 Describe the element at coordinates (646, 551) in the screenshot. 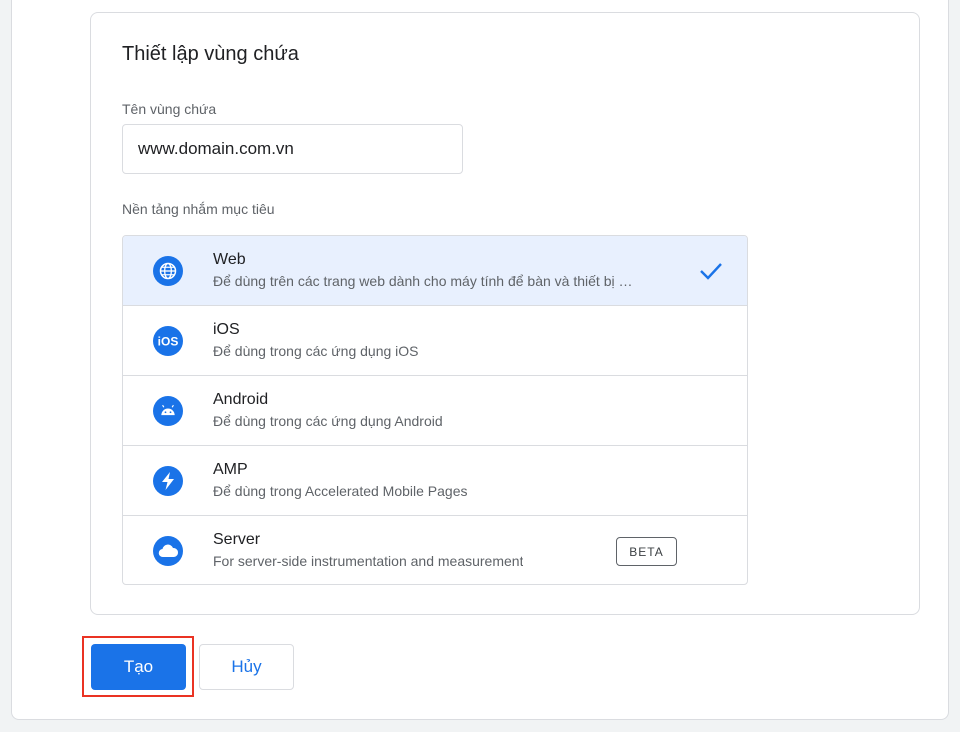

I see `beta-badge: BETA` at that location.